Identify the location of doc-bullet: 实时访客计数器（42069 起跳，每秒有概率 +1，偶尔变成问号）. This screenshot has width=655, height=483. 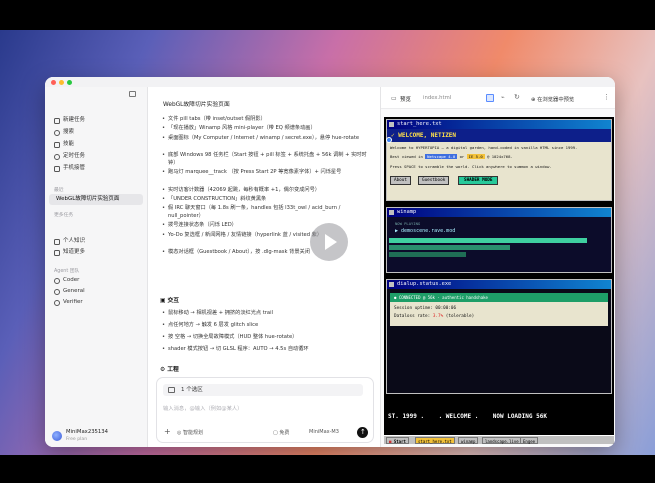
(267, 190).